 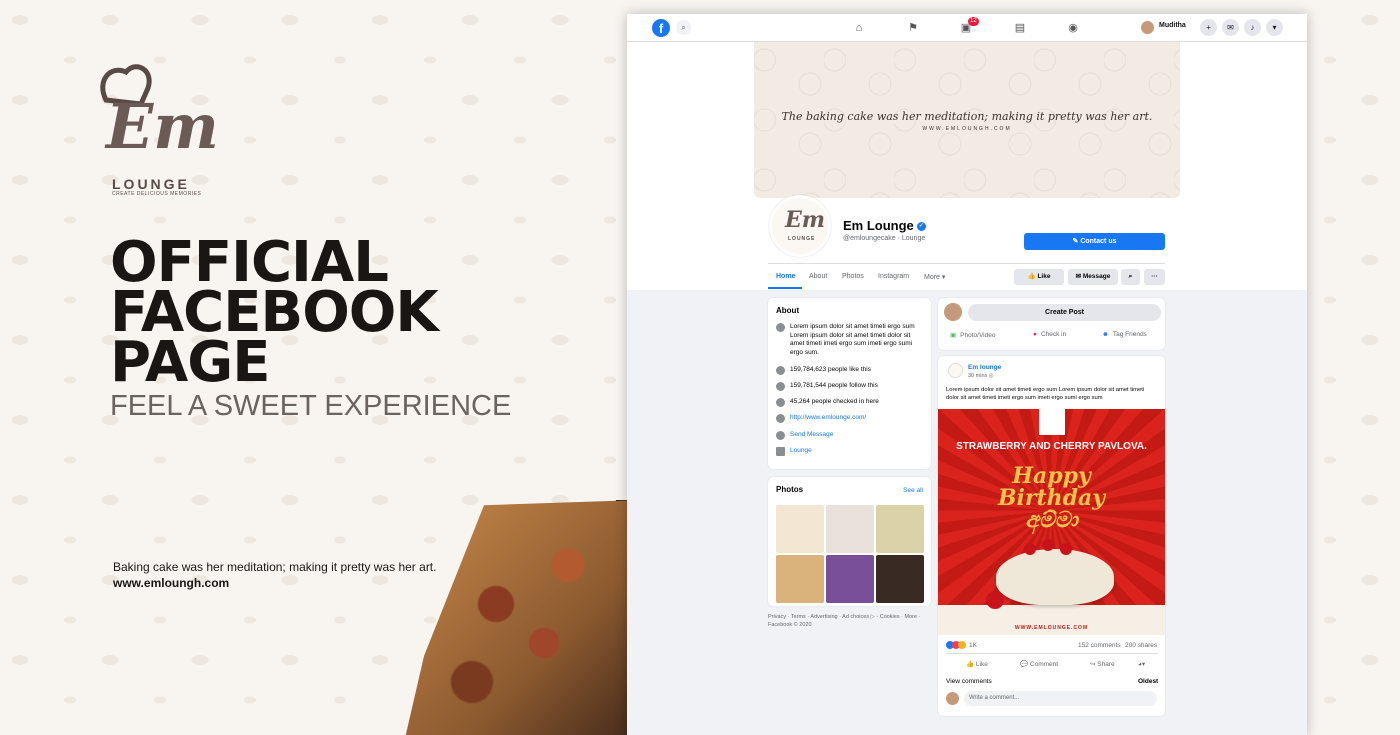 What do you see at coordinates (859, 28) in the screenshot?
I see `home-icon: ⌂` at bounding box center [859, 28].